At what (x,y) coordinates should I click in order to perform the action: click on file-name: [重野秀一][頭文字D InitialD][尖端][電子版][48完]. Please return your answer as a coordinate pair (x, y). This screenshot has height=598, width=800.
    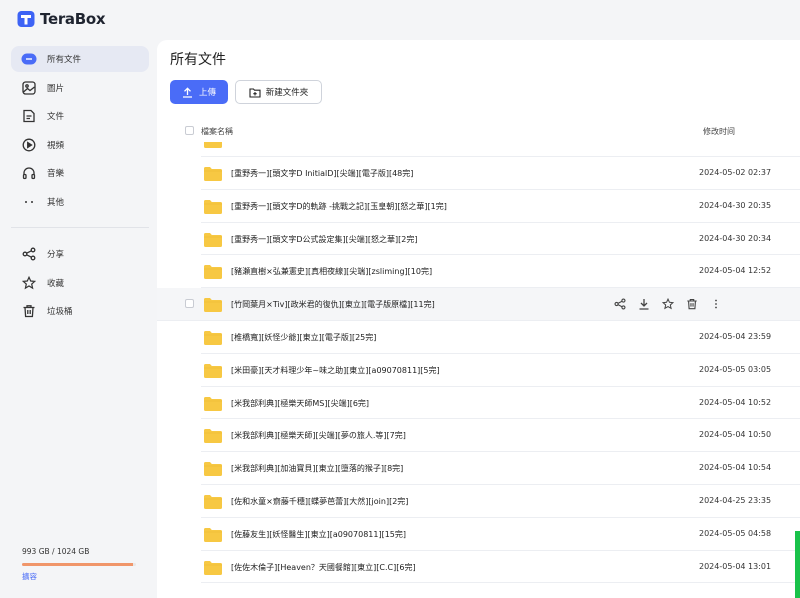
    Looking at the image, I should click on (322, 173).